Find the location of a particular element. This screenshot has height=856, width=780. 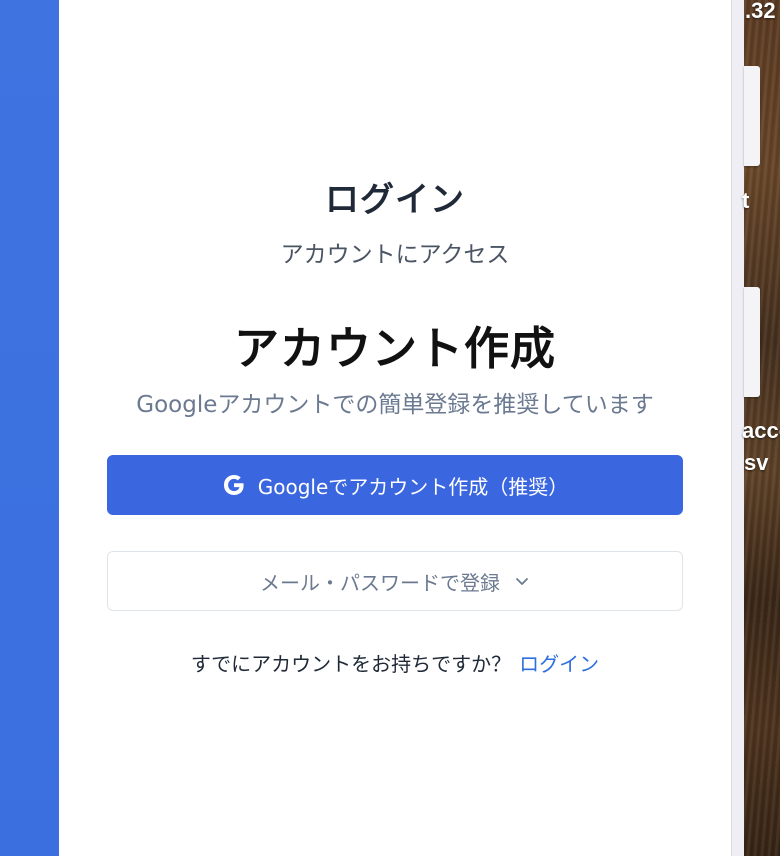

email-signup-label: メール・パスワードで登録 is located at coordinates (380, 582).